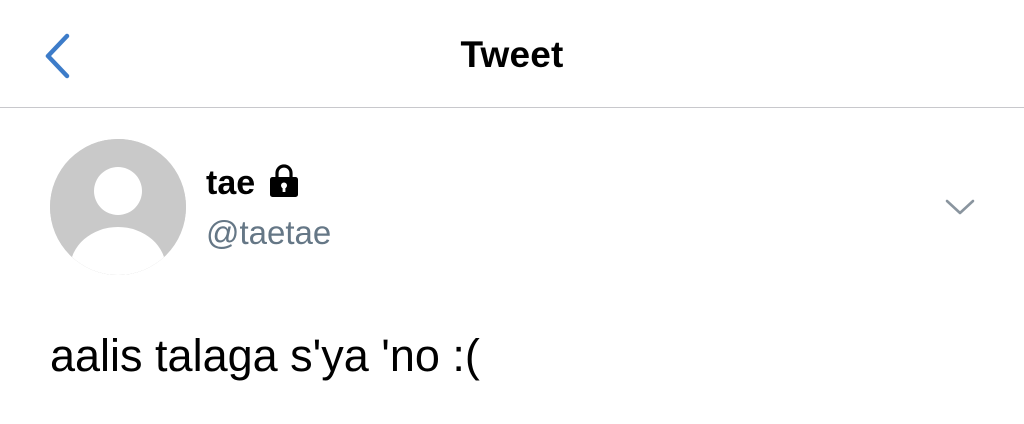 This screenshot has height=424, width=1024. Describe the element at coordinates (231, 183) in the screenshot. I see `author-name-text: tae` at that location.